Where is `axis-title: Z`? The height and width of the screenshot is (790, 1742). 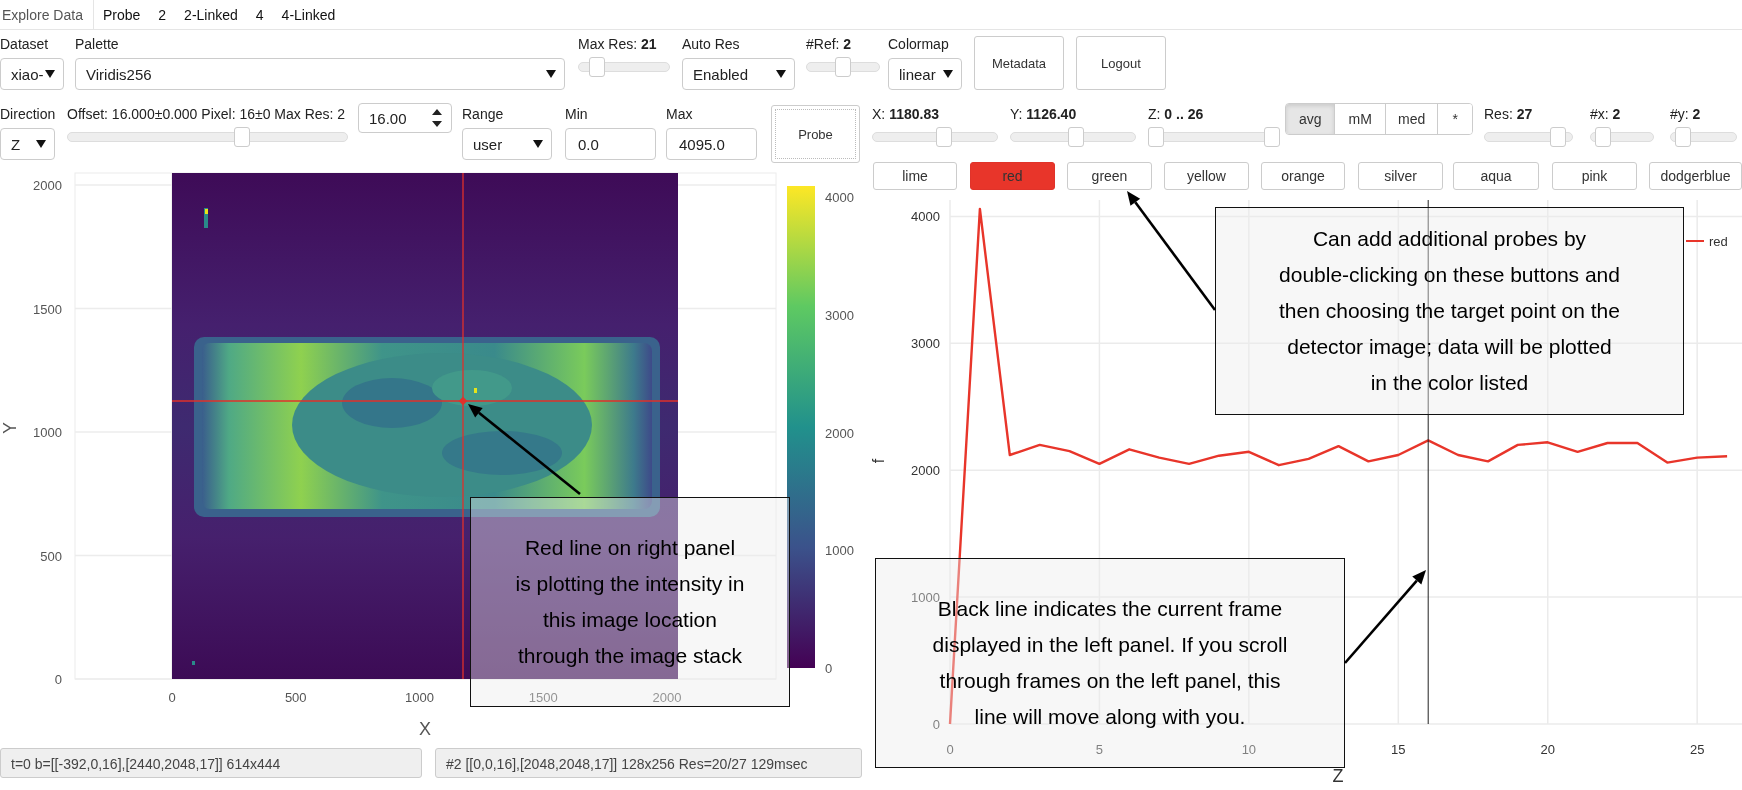
axis-title: Z is located at coordinates (1338, 776).